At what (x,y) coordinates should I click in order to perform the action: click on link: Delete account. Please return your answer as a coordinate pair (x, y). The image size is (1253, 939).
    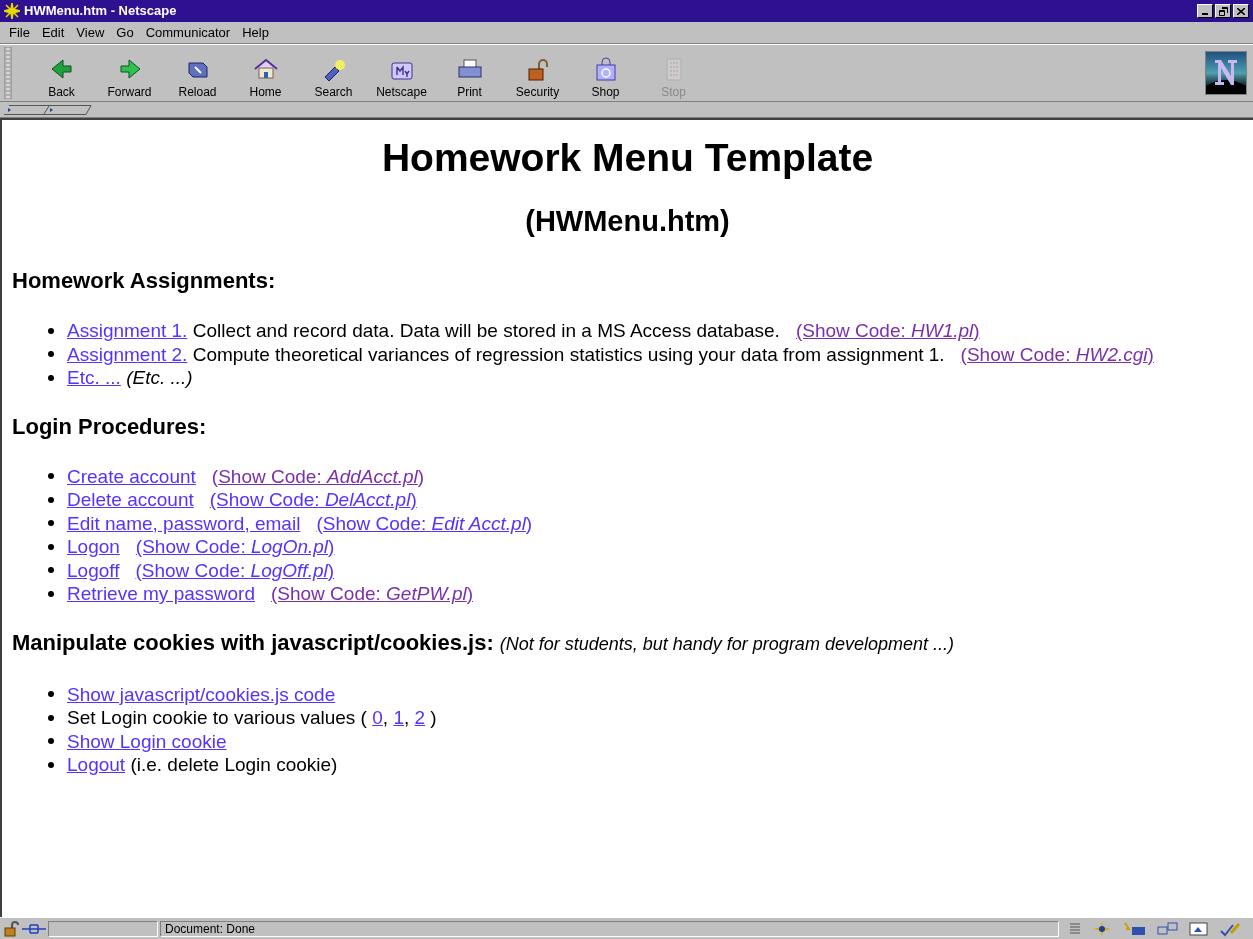
    Looking at the image, I should click on (130, 500).